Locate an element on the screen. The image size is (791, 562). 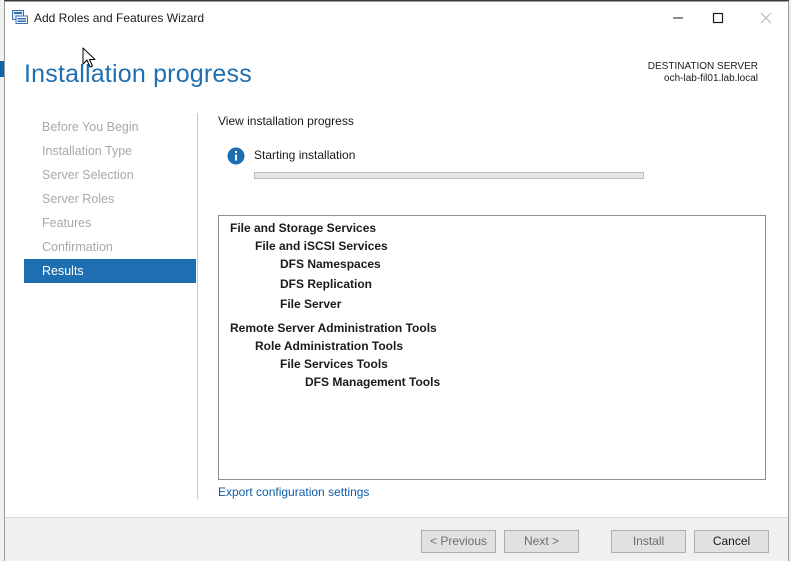
nav-item-installation-type: Installation Type is located at coordinates (110, 151).